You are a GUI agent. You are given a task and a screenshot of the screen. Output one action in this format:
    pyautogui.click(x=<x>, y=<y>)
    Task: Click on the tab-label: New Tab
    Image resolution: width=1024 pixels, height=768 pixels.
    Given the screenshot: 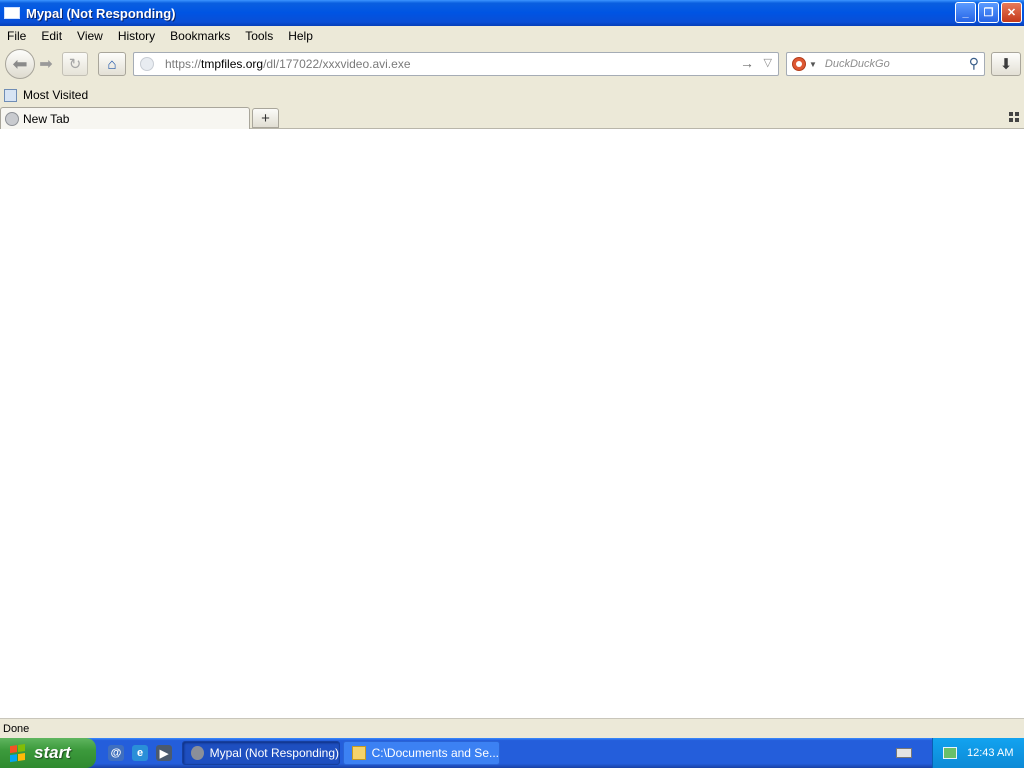 What is the action you would take?
    pyautogui.click(x=46, y=119)
    